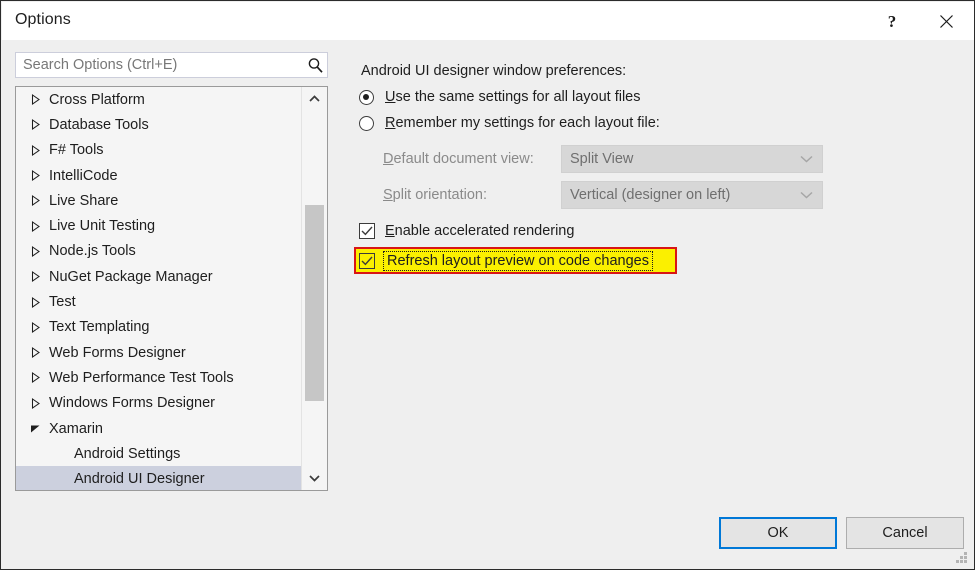  What do you see at coordinates (314, 303) in the screenshot?
I see `scrollbar-thumb` at bounding box center [314, 303].